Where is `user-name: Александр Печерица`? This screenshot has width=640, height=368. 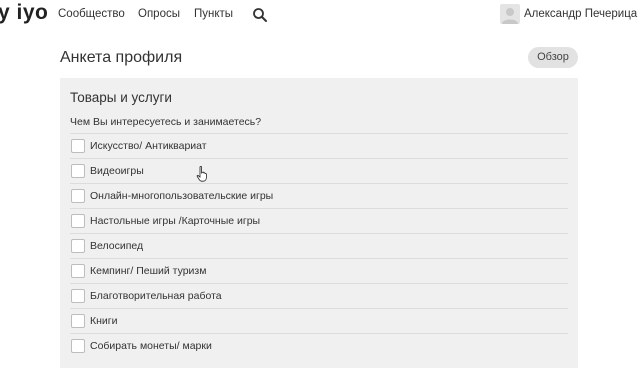
user-name: Александр Печерица is located at coordinates (580, 14).